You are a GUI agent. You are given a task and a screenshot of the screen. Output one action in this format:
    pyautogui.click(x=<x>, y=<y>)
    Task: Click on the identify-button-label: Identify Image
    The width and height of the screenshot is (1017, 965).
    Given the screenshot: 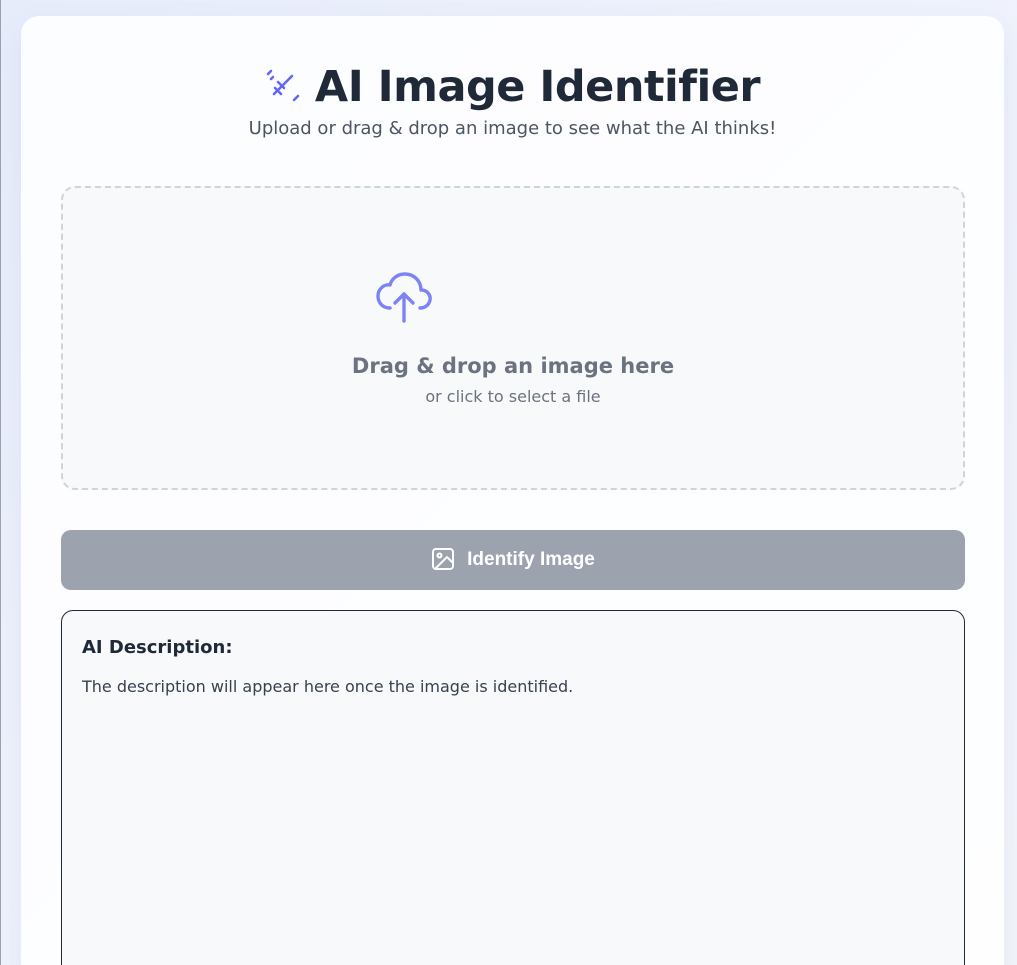 What is the action you would take?
    pyautogui.click(x=531, y=559)
    